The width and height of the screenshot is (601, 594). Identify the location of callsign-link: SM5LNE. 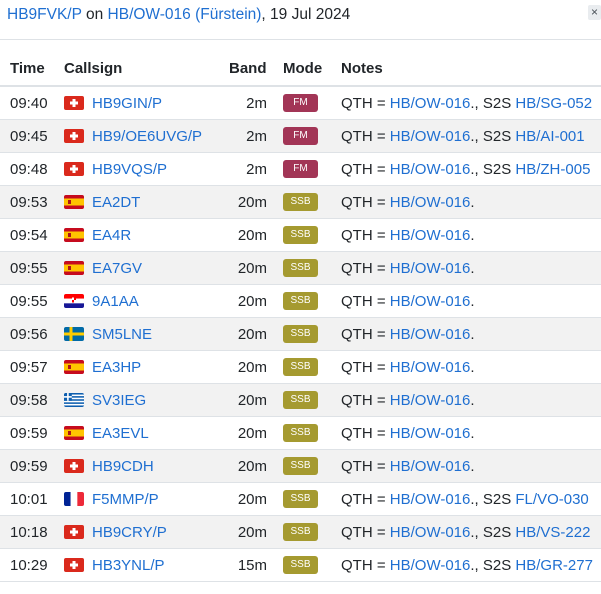
(122, 334).